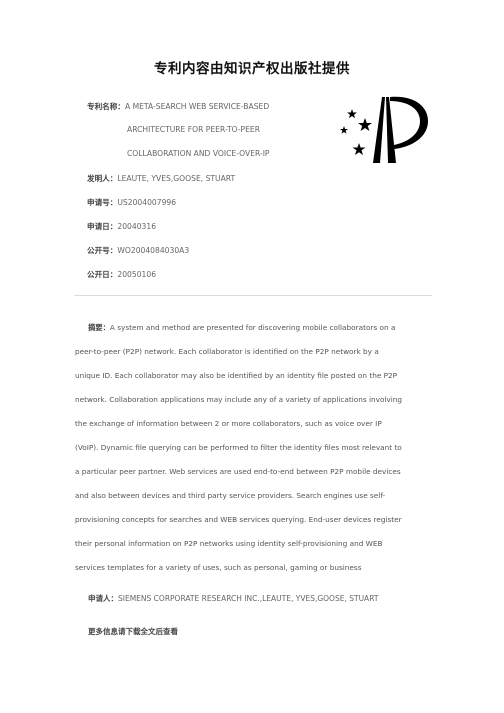 This screenshot has width=504, height=713. I want to click on abstract-label: 摘要：, so click(99, 327).